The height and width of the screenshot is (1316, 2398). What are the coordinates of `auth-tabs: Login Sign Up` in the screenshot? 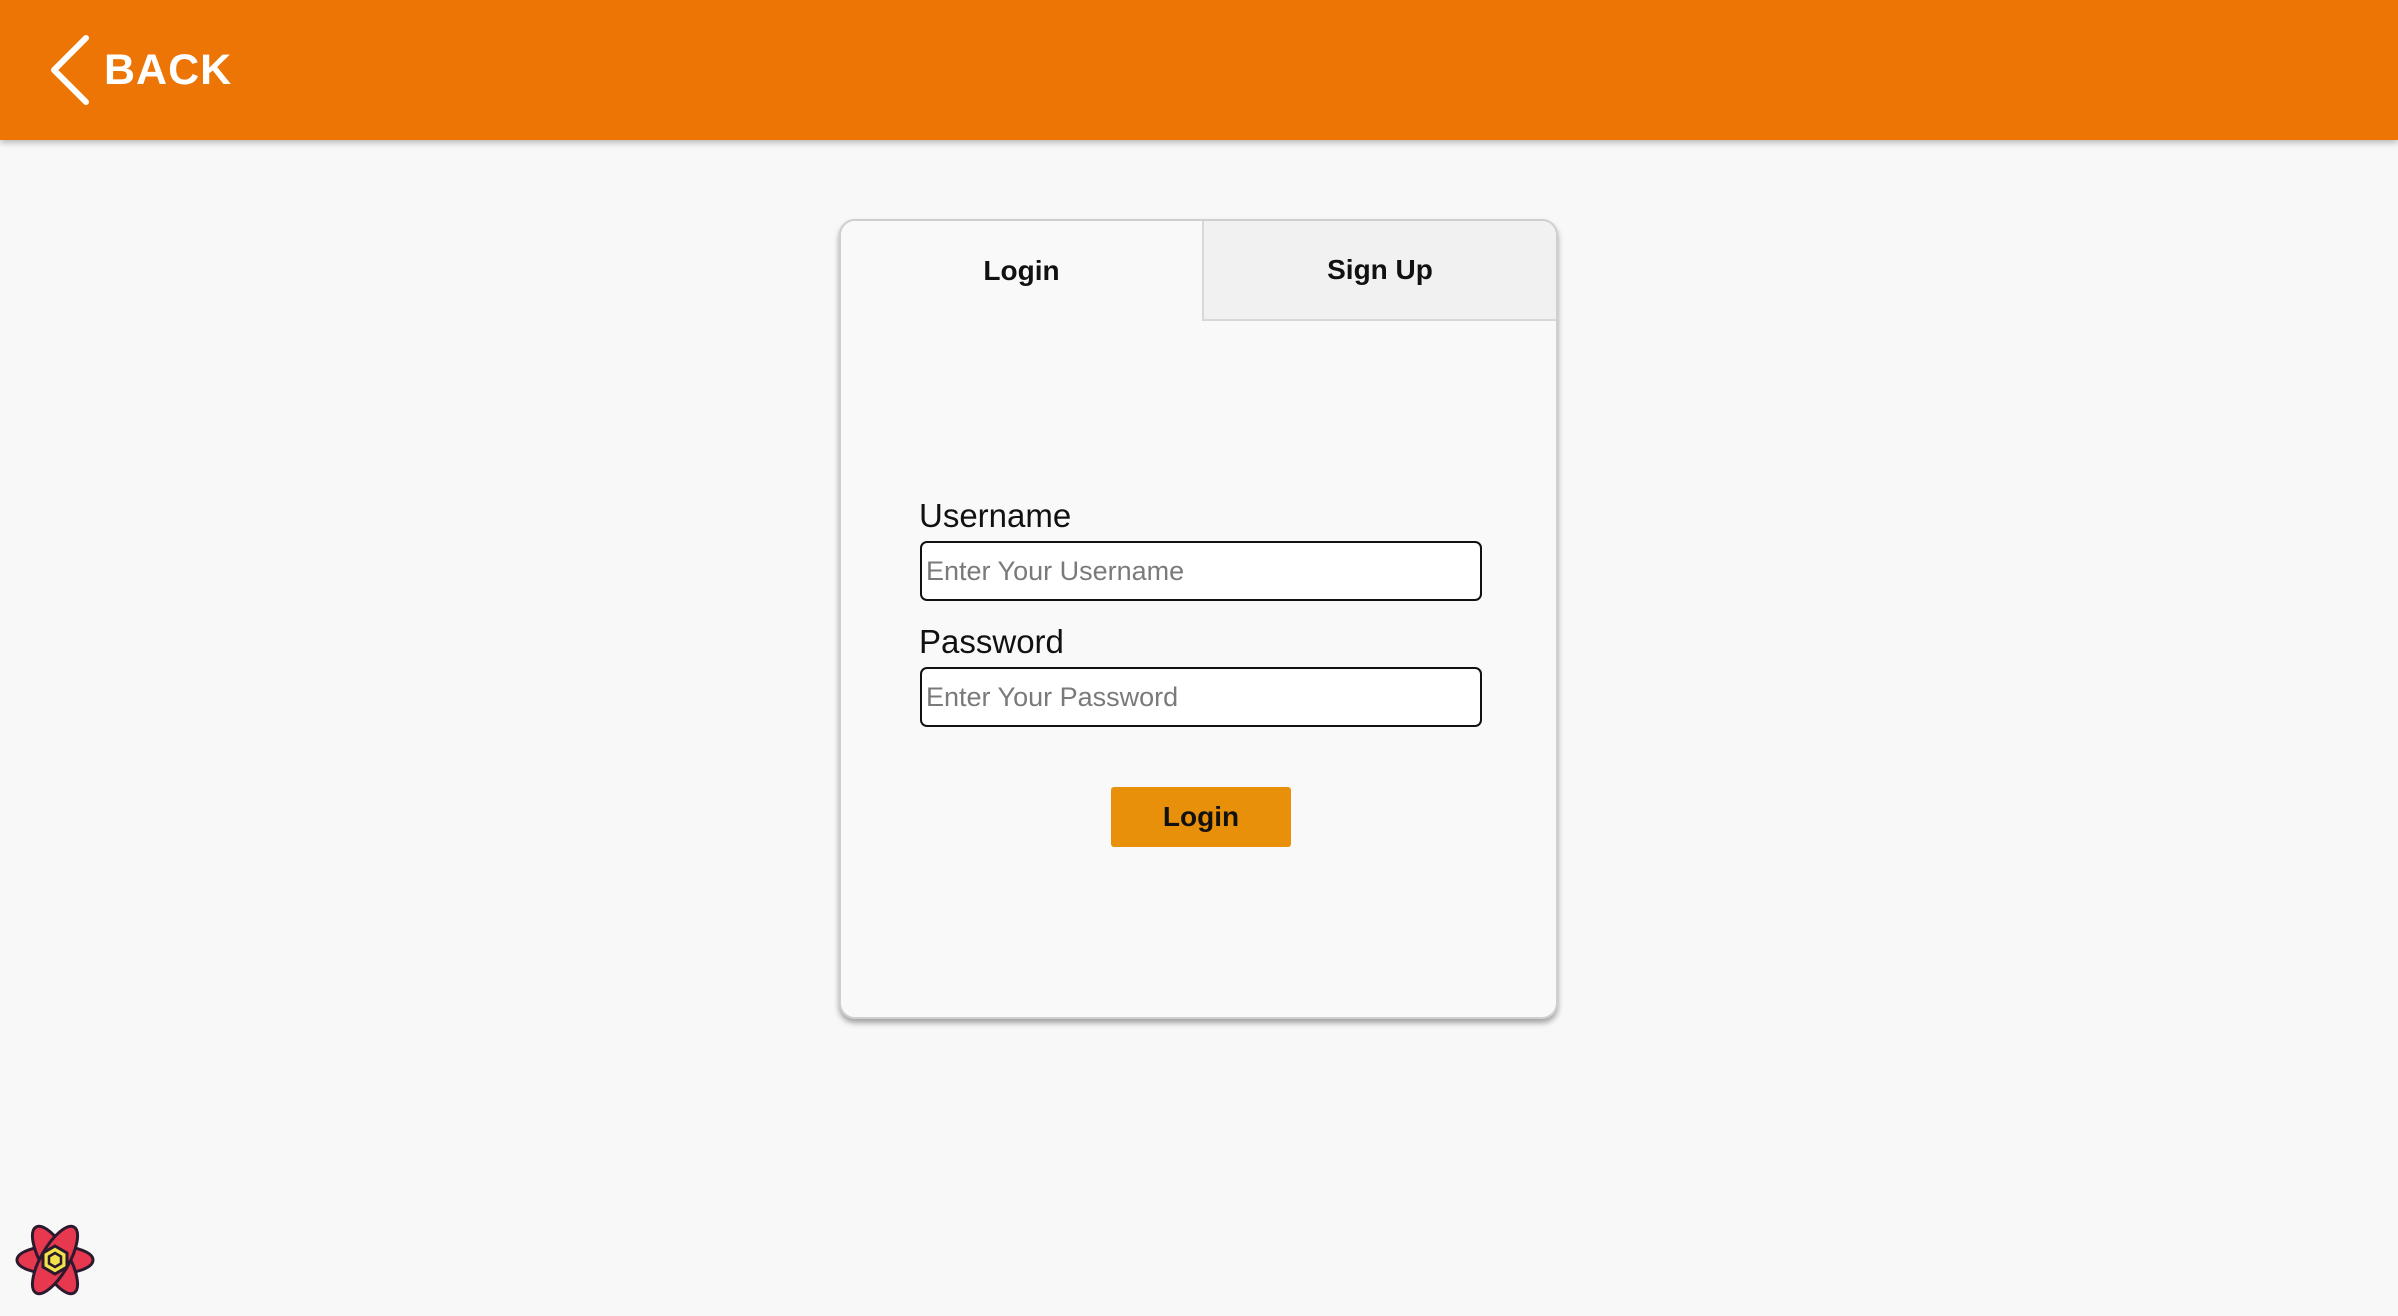 It's located at (1198, 271).